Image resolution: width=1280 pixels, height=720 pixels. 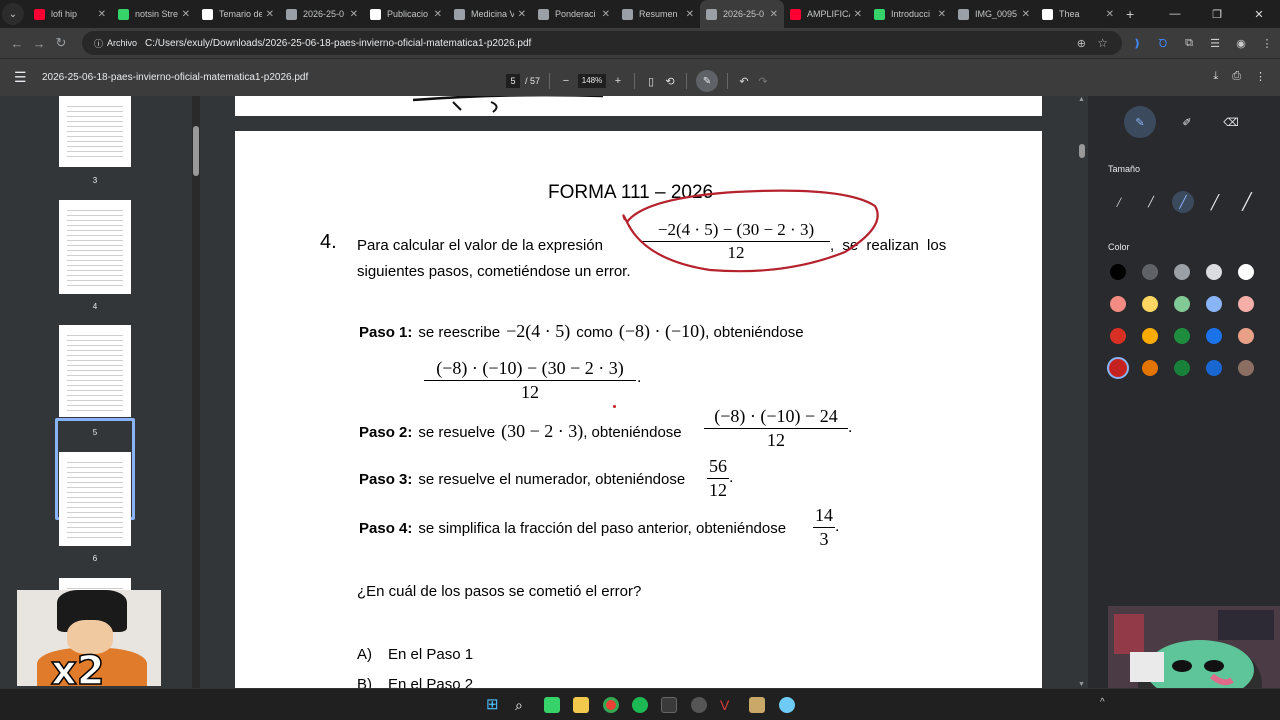 What do you see at coordinates (39, 43) in the screenshot?
I see `forward-icon: →` at bounding box center [39, 43].